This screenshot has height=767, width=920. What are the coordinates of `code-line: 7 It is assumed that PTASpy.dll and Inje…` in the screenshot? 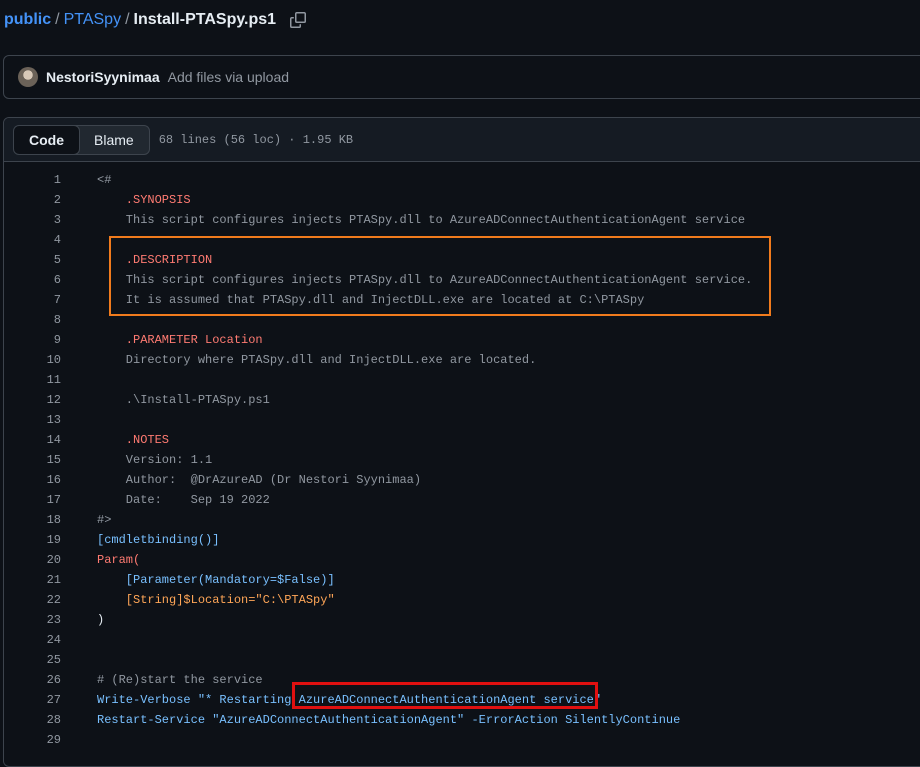 It's located at (462, 300).